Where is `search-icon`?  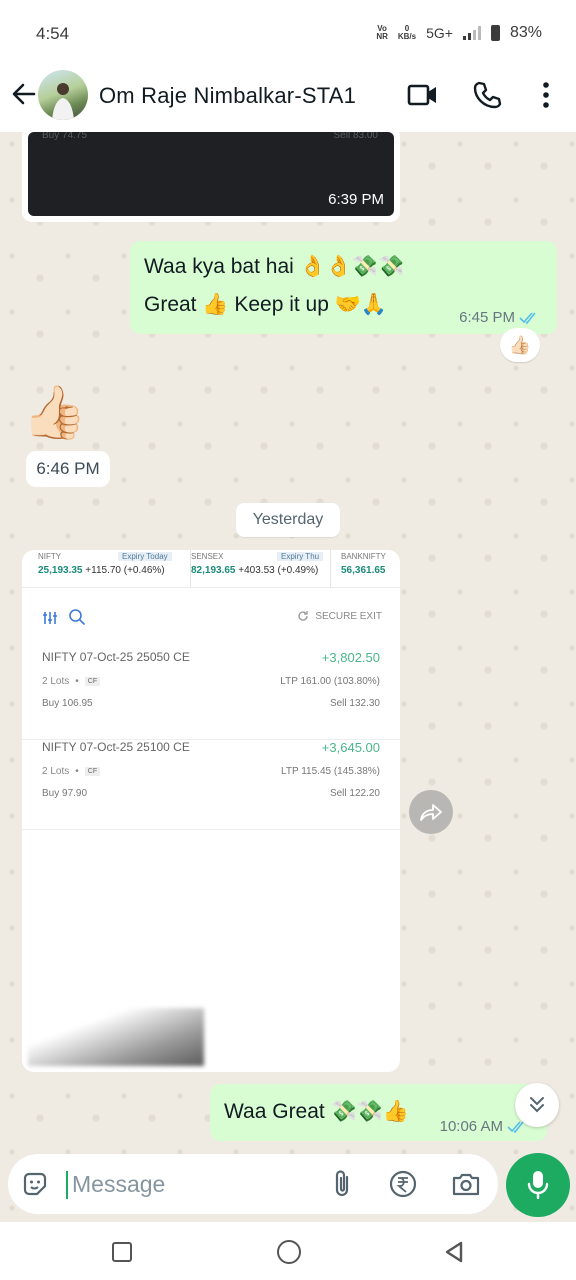
search-icon is located at coordinates (77, 617).